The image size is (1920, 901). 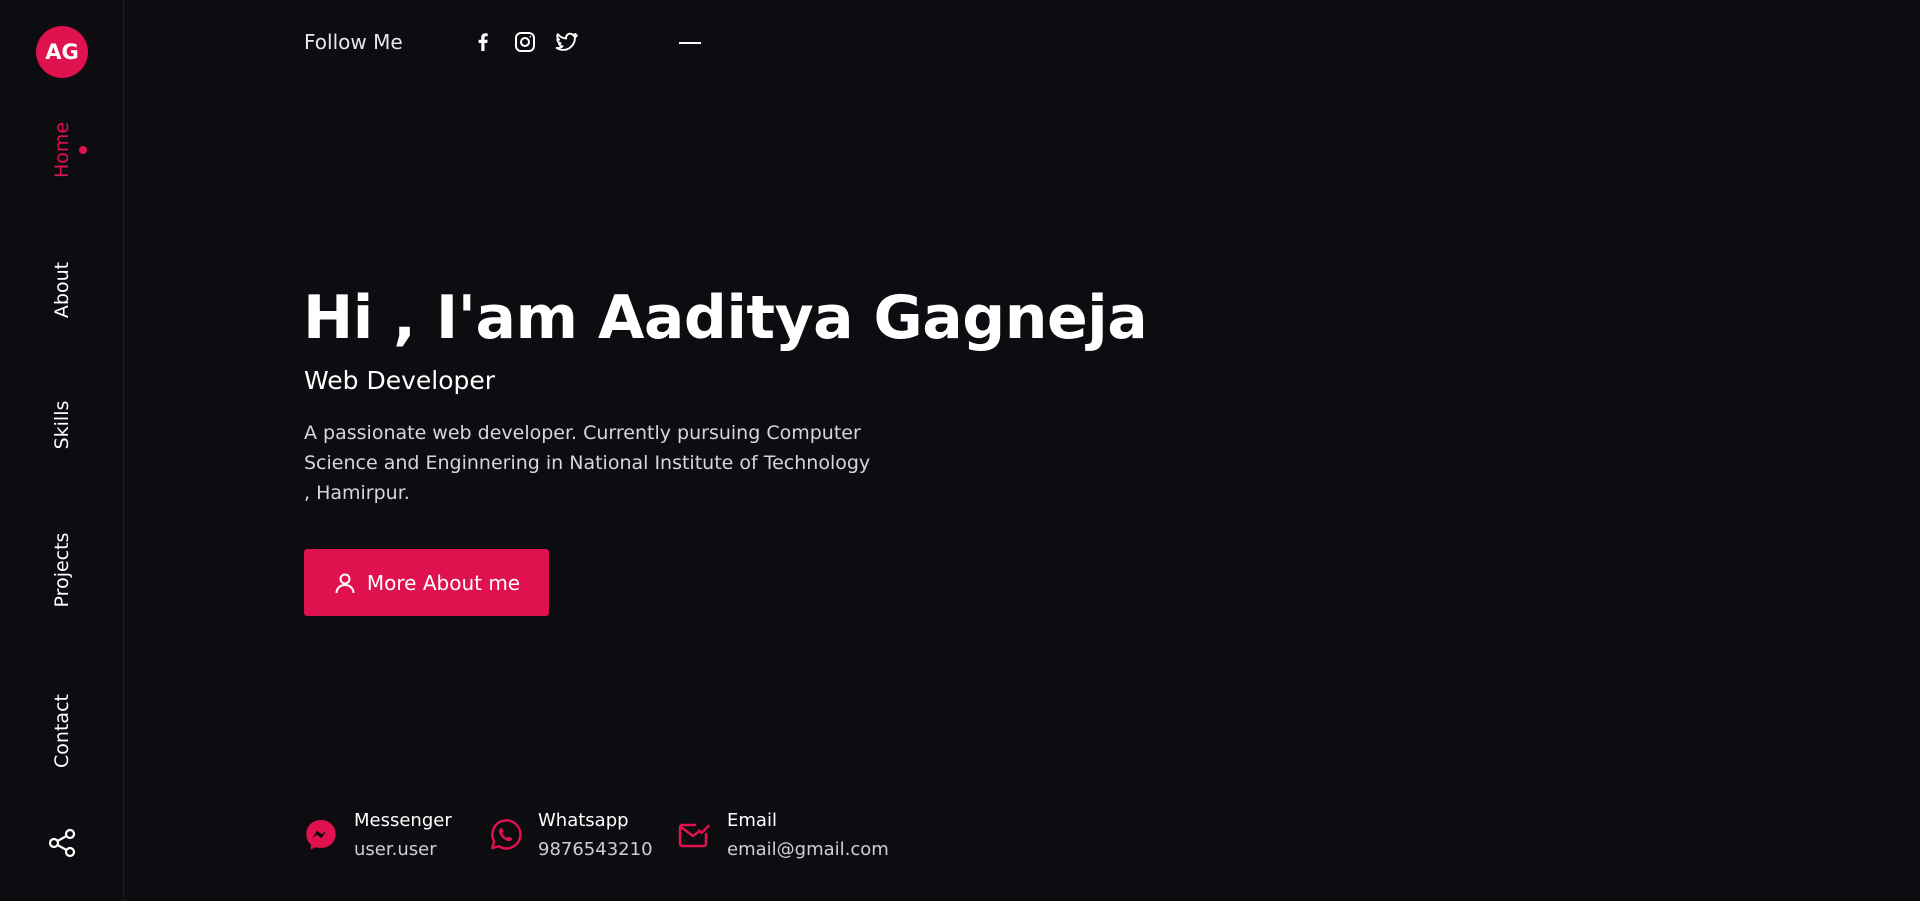 What do you see at coordinates (725, 318) in the screenshot?
I see `hero-title: Hi , I'am Aaditya Gagneja` at bounding box center [725, 318].